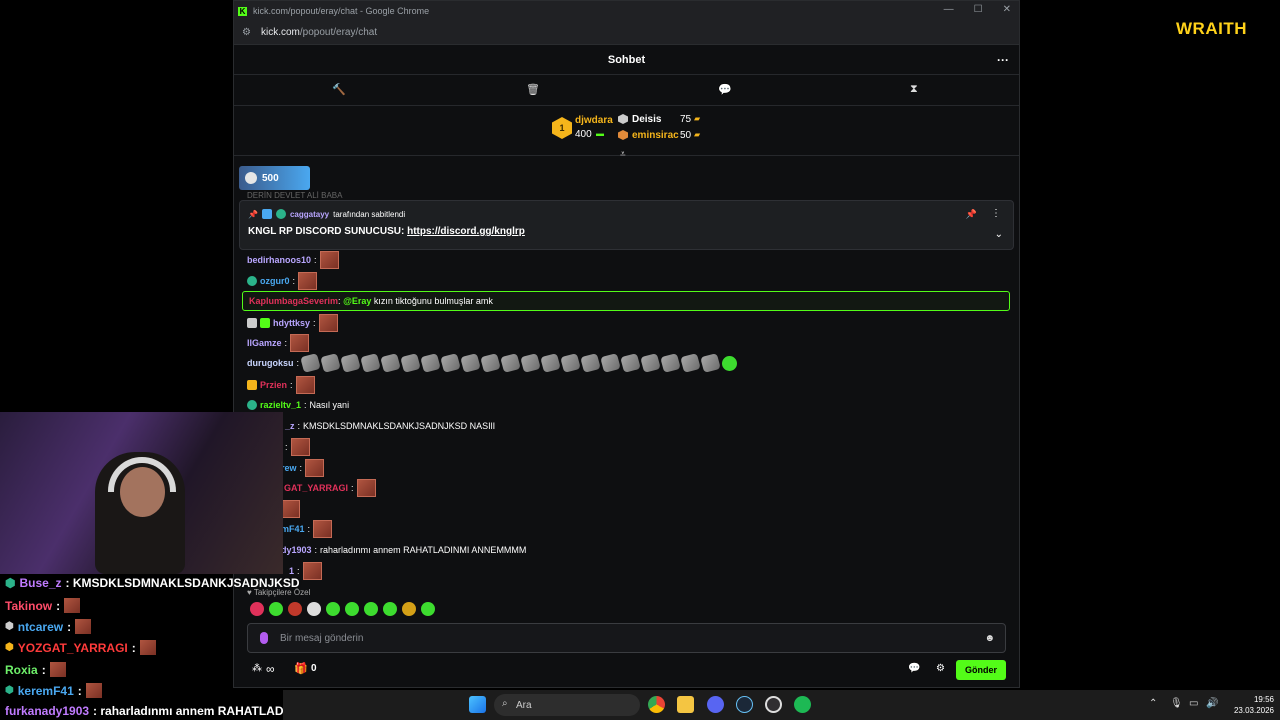  What do you see at coordinates (399, 426) in the screenshot?
I see `message-text: KMSDKLSDMNAKLSDANKJSADNJKSD NASIlI` at bounding box center [399, 426].